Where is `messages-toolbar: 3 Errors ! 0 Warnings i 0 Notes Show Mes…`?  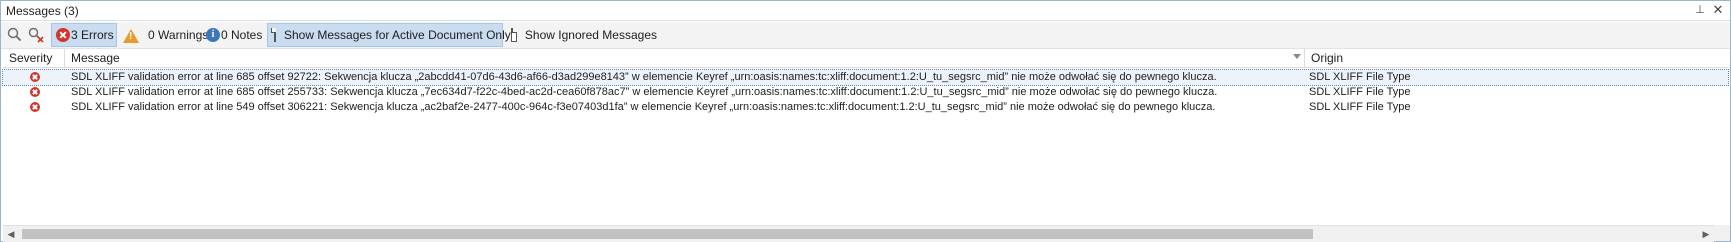 messages-toolbar: 3 Errors ! 0 Warnings i 0 Notes Show Mes… is located at coordinates (865, 35).